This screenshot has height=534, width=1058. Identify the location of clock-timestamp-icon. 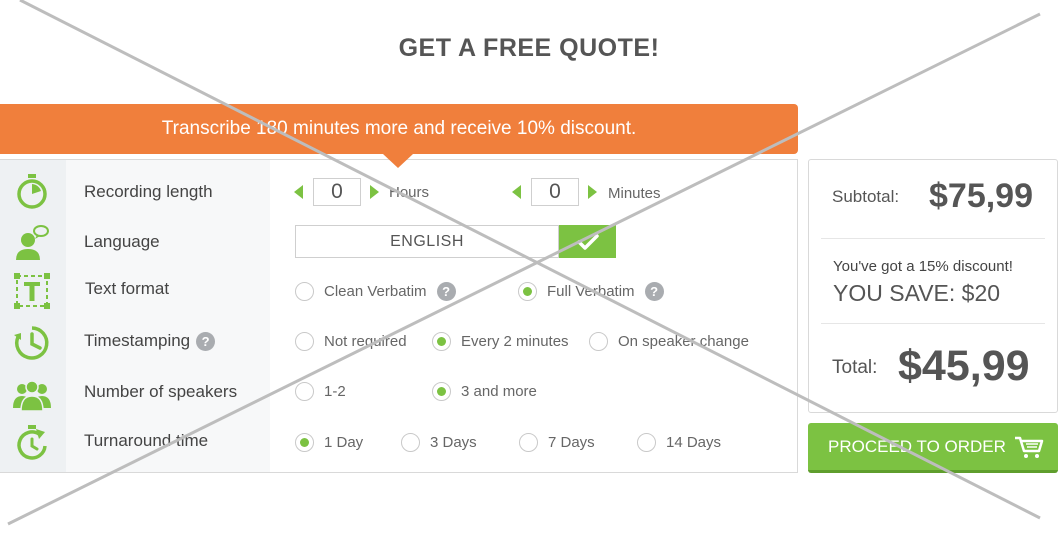
(31, 343).